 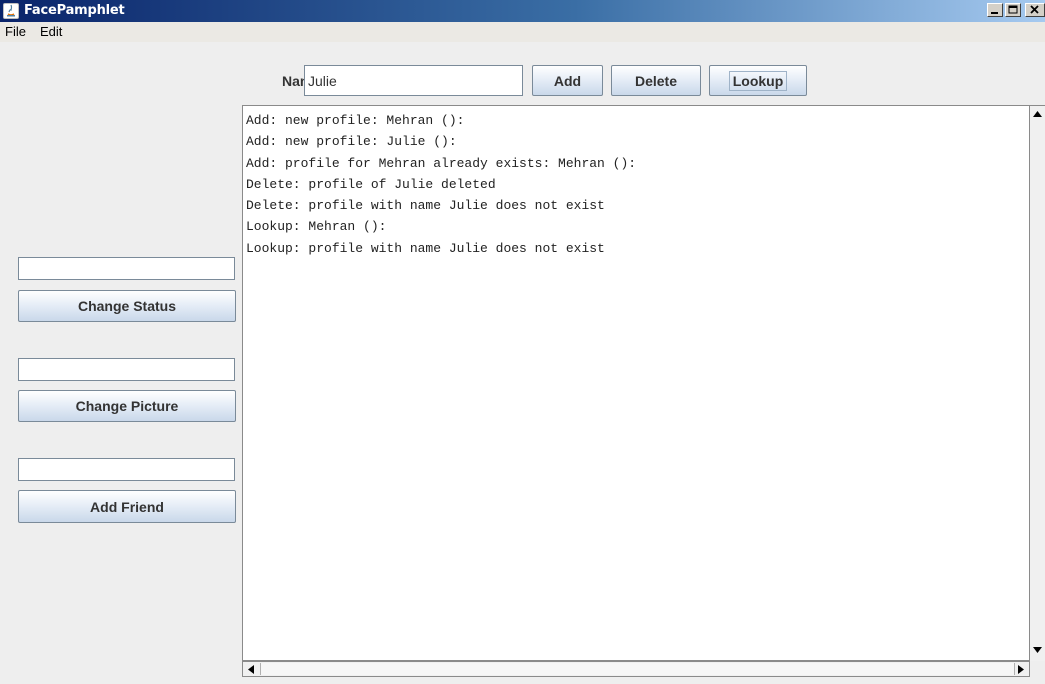 What do you see at coordinates (1037, 114) in the screenshot?
I see `scroll-up-icon` at bounding box center [1037, 114].